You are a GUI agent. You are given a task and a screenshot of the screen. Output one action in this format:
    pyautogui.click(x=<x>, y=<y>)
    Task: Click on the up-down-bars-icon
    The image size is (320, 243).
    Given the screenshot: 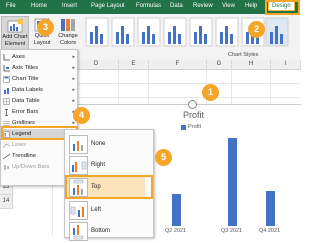 What is the action you would take?
    pyautogui.click(x=6, y=167)
    